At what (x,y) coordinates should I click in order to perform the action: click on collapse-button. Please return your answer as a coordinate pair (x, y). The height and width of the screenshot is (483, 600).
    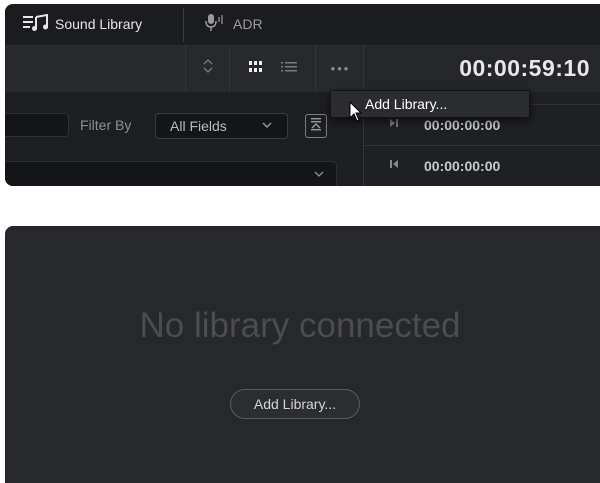
    Looking at the image, I should click on (316, 126).